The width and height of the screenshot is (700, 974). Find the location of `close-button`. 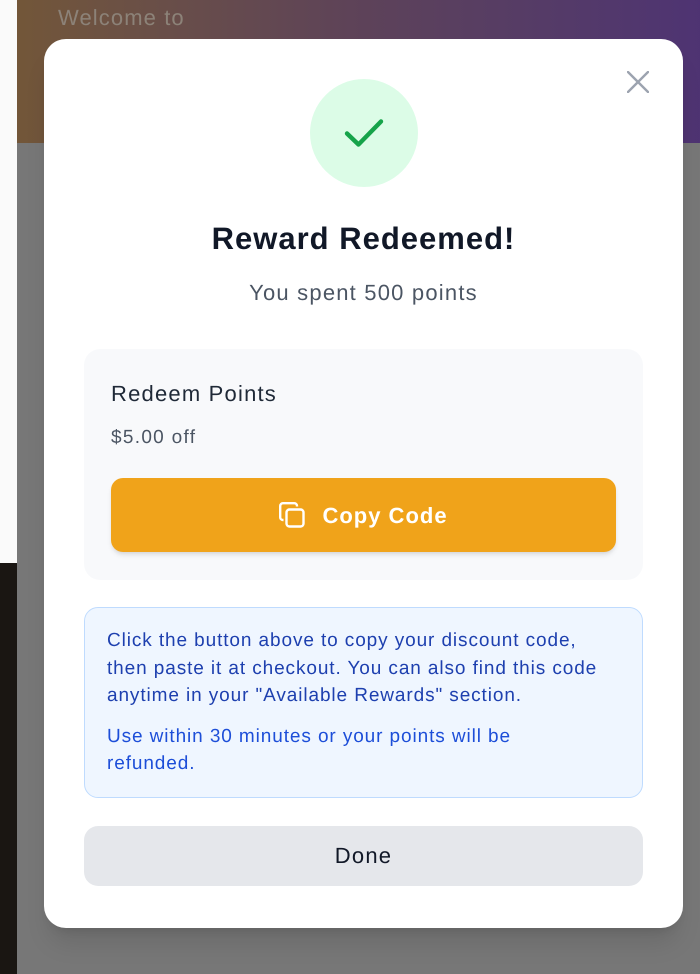

close-button is located at coordinates (638, 82).